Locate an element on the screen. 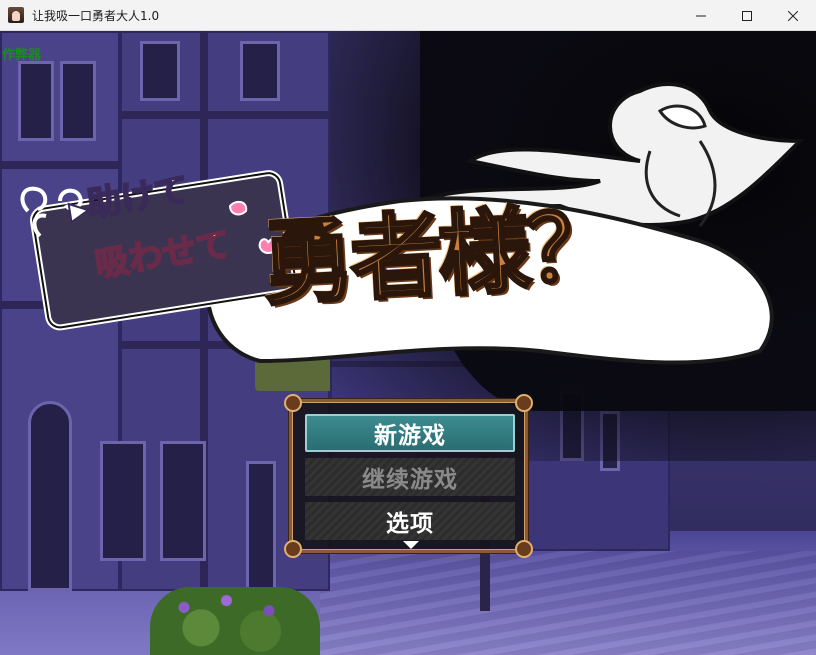  cobblestone-road is located at coordinates (568, 603).